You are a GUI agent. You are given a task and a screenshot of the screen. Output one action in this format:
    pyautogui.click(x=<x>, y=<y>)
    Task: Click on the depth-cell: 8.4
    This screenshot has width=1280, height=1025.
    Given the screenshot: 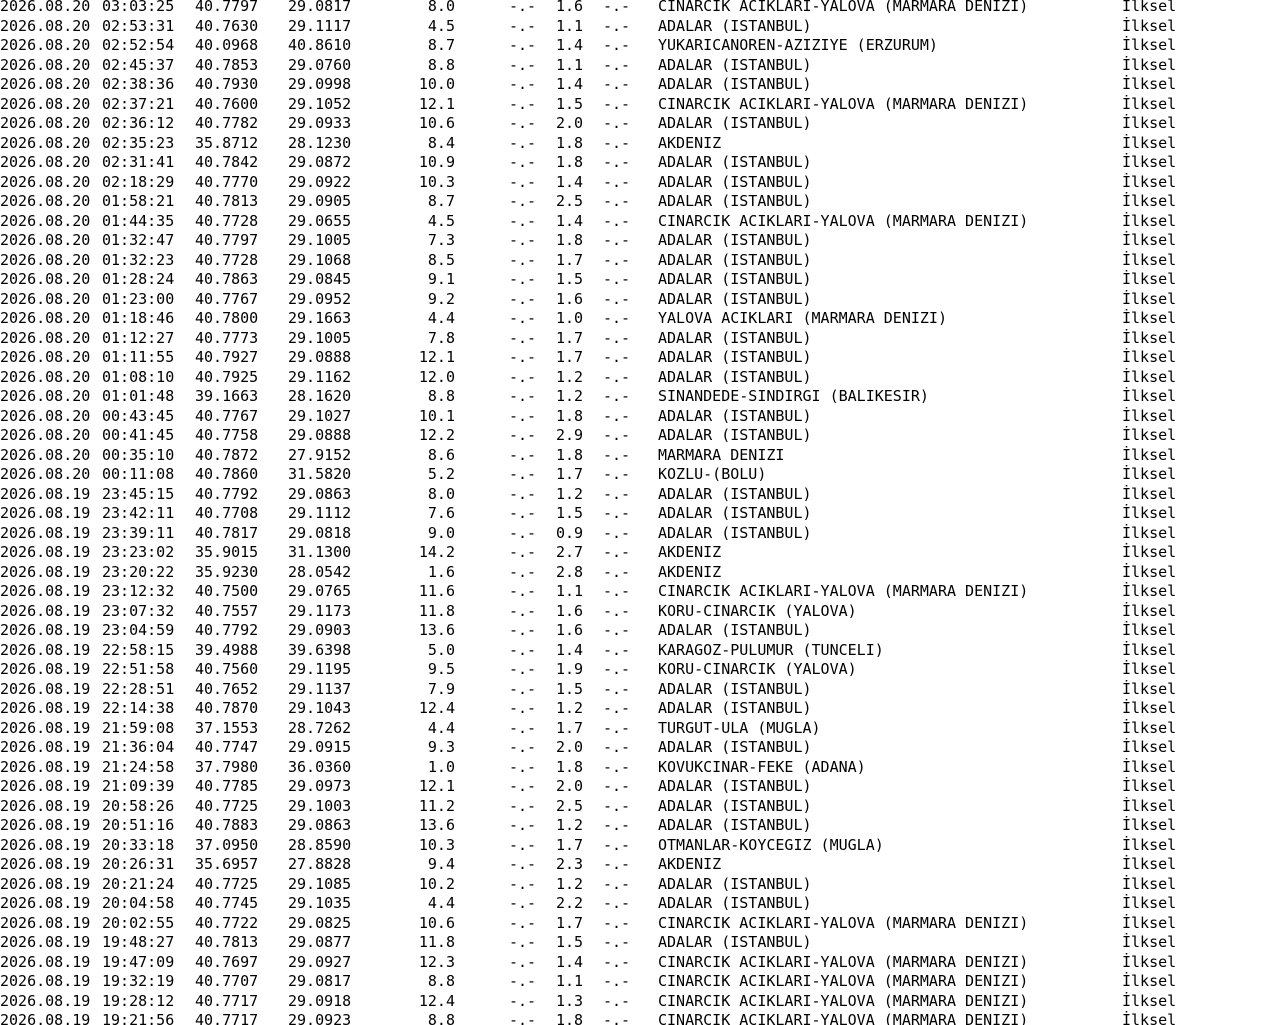 What is the action you would take?
    pyautogui.click(x=441, y=142)
    